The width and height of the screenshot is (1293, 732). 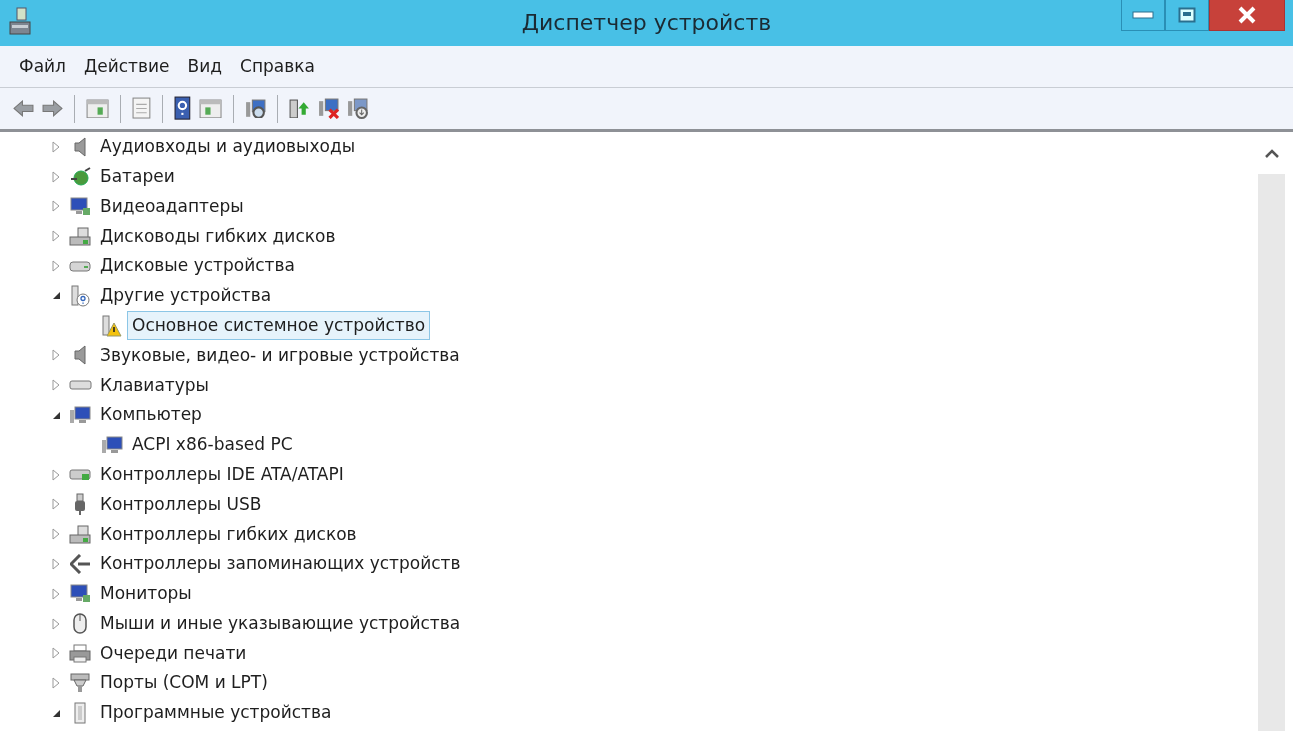 I want to click on scrollbar, so click(x=1271, y=431).